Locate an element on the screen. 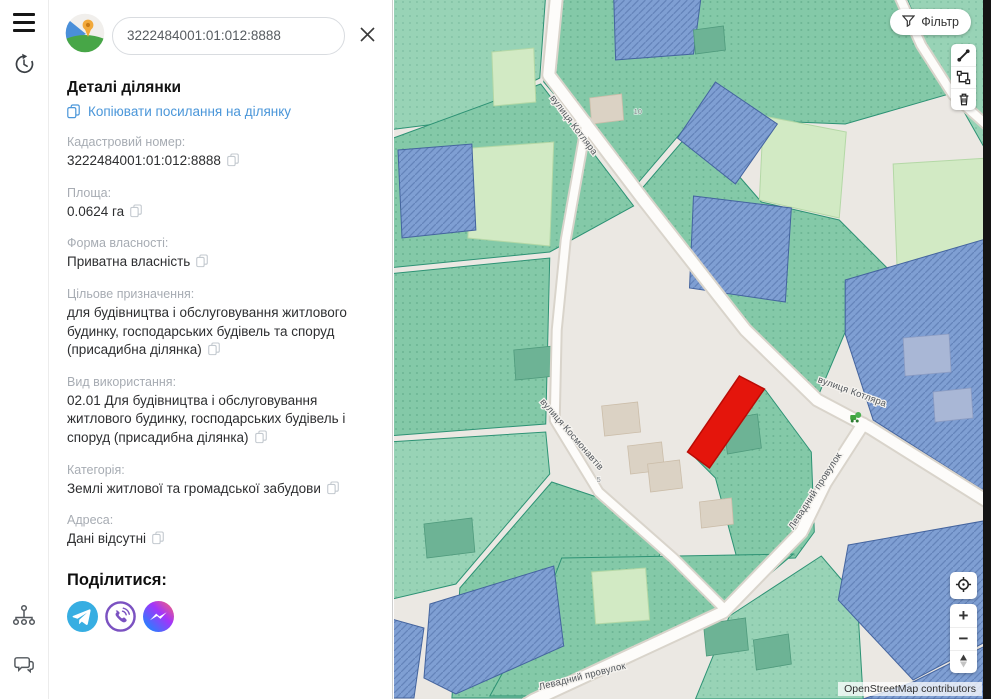 The height and width of the screenshot is (699, 991). filter-icon is located at coordinates (908, 22).